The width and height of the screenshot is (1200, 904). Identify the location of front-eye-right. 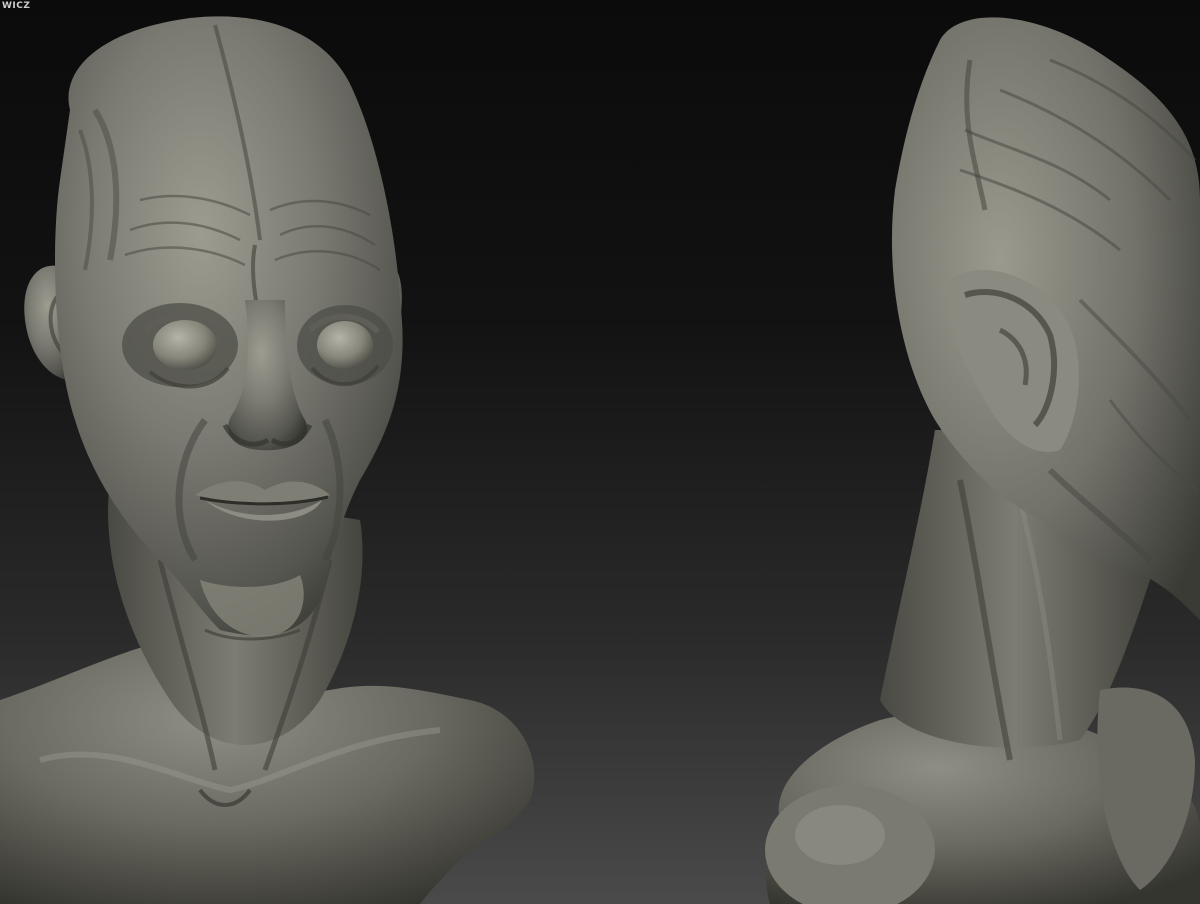
(345, 345).